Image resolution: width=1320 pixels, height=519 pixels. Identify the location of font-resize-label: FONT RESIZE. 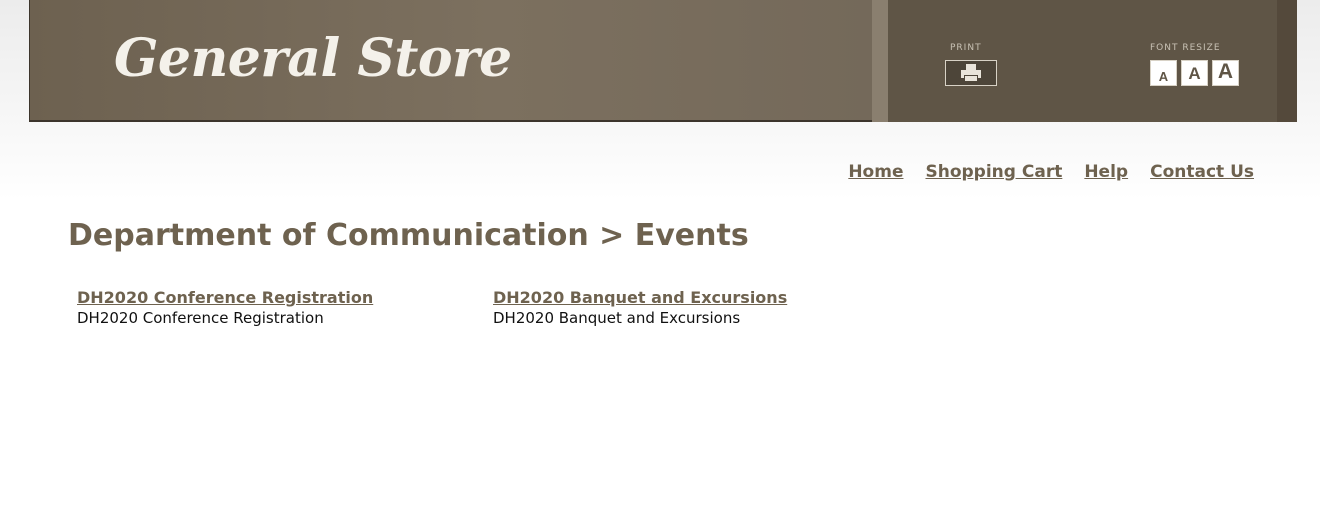
(1185, 48).